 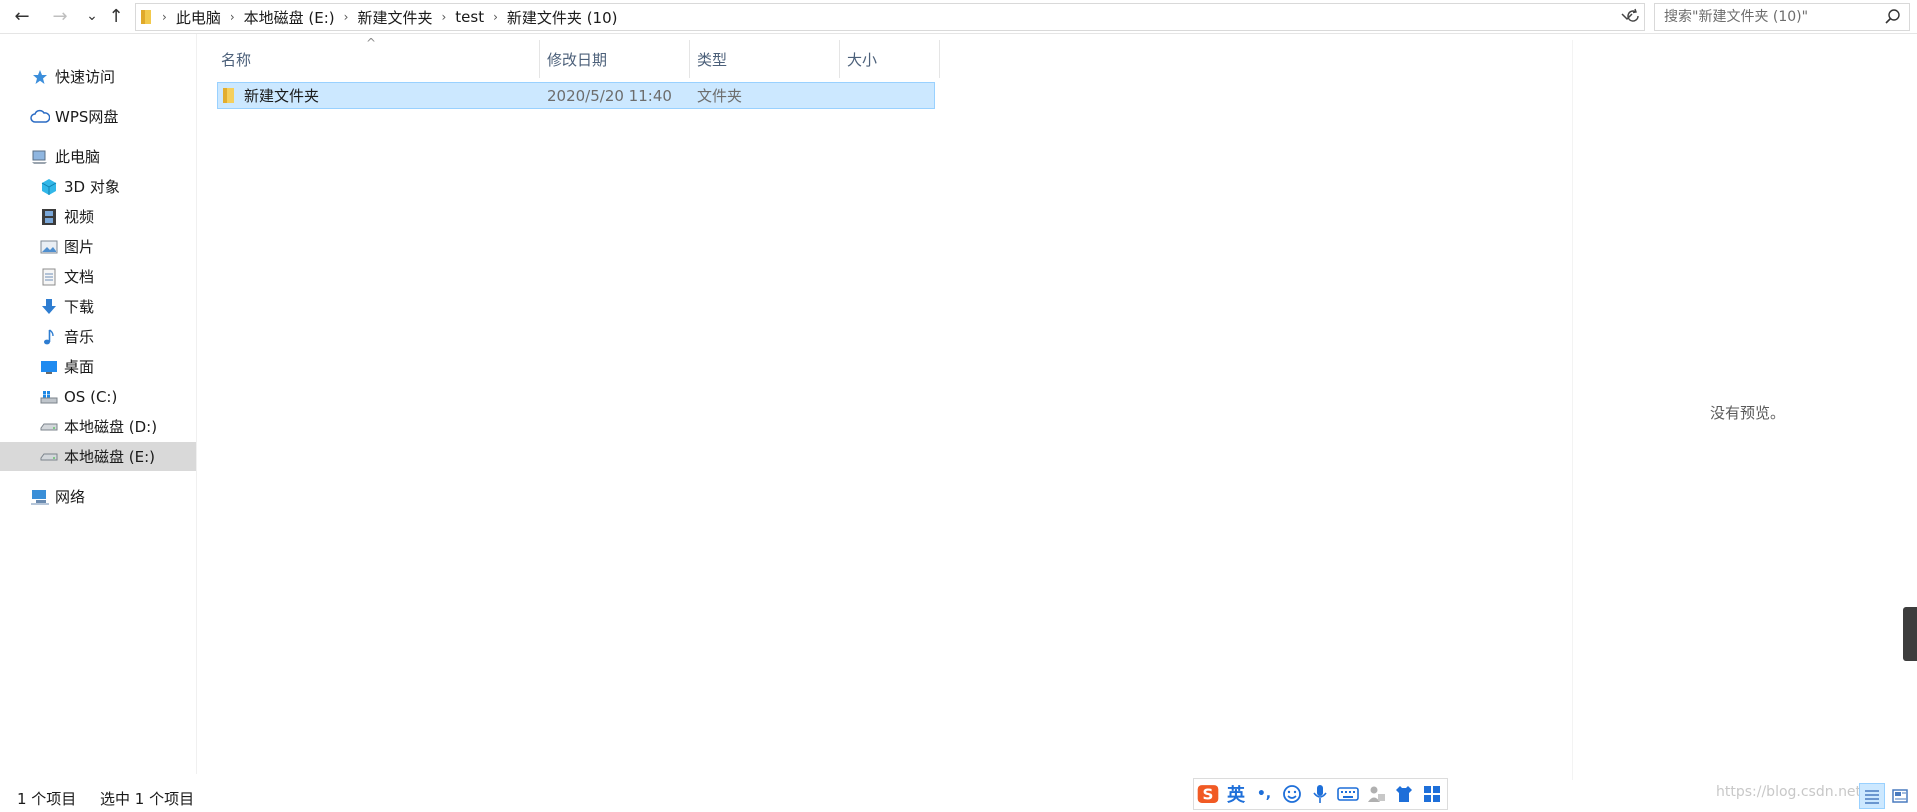 I want to click on sidebar-item-label: OS (C:), so click(x=91, y=396).